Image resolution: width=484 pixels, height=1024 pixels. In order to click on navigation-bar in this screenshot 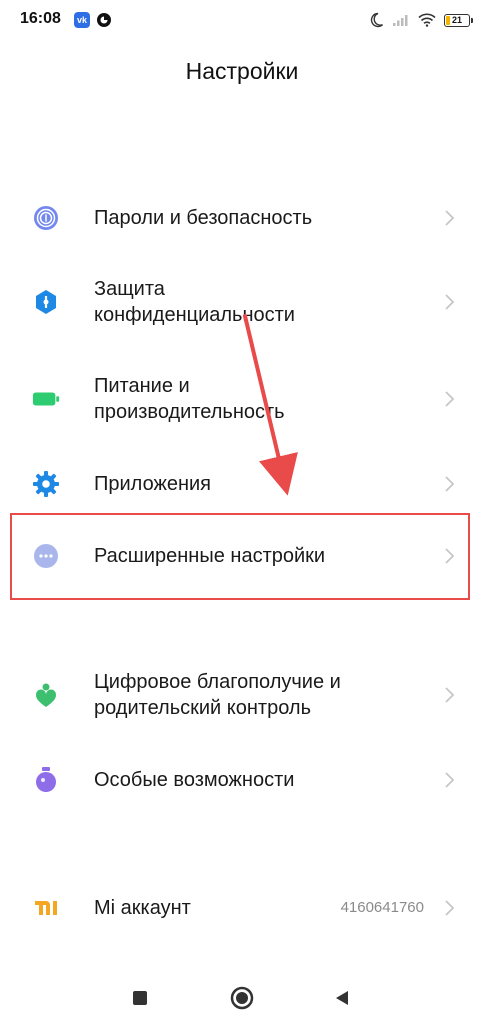, I will do `click(242, 996)`.